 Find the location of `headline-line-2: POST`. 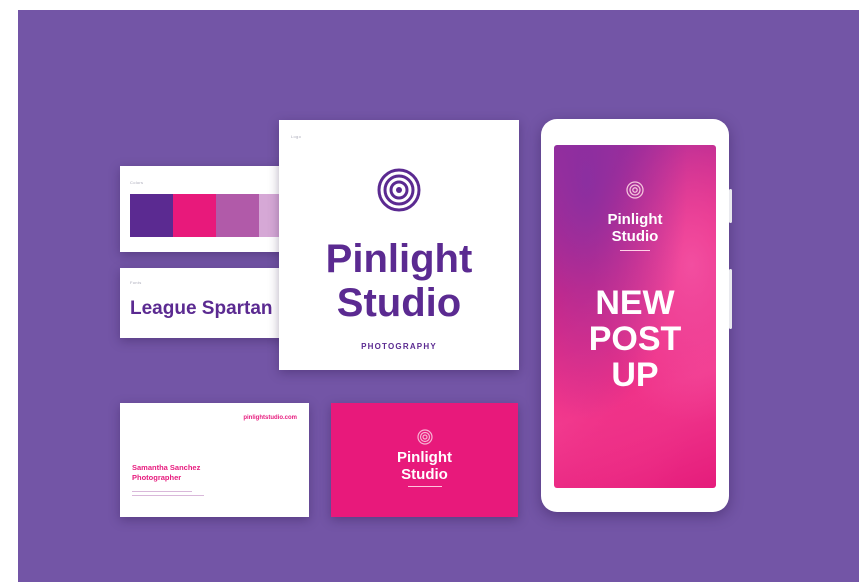

headline-line-2: POST is located at coordinates (635, 339).